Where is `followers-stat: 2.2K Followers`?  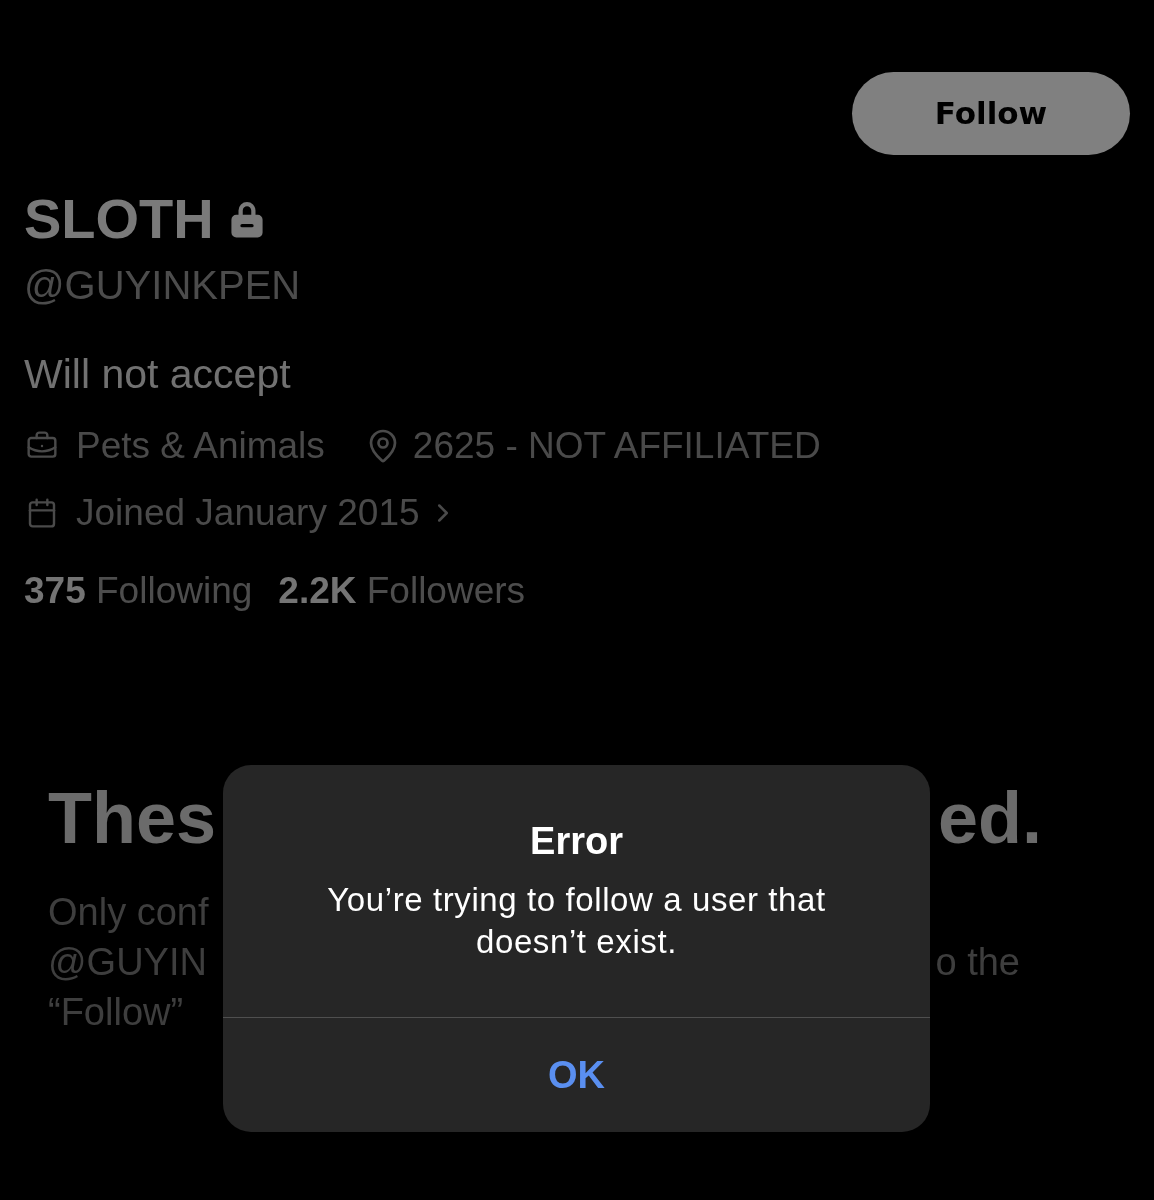 followers-stat: 2.2K Followers is located at coordinates (402, 591).